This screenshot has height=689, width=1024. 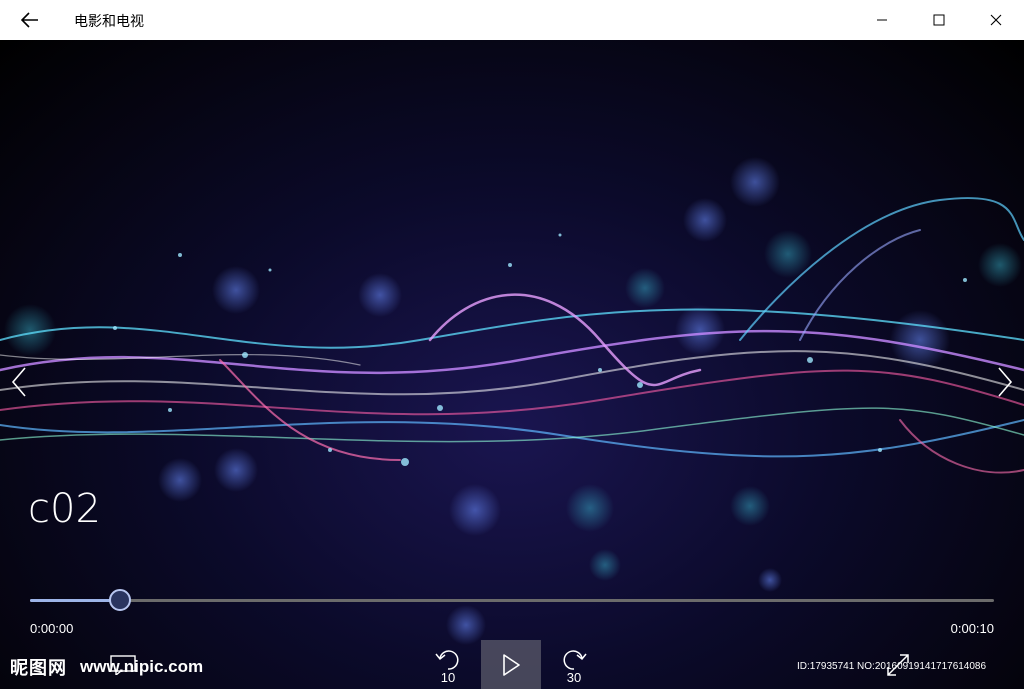 I want to click on subtitles-icon, so click(x=123, y=664).